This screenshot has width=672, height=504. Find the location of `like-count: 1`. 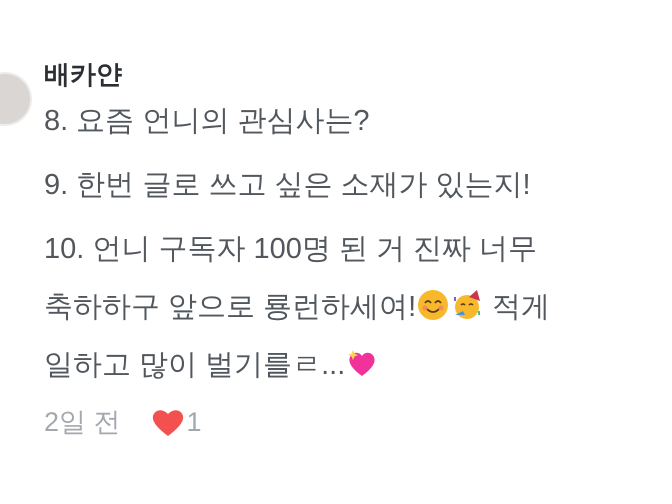

like-count: 1 is located at coordinates (194, 422).